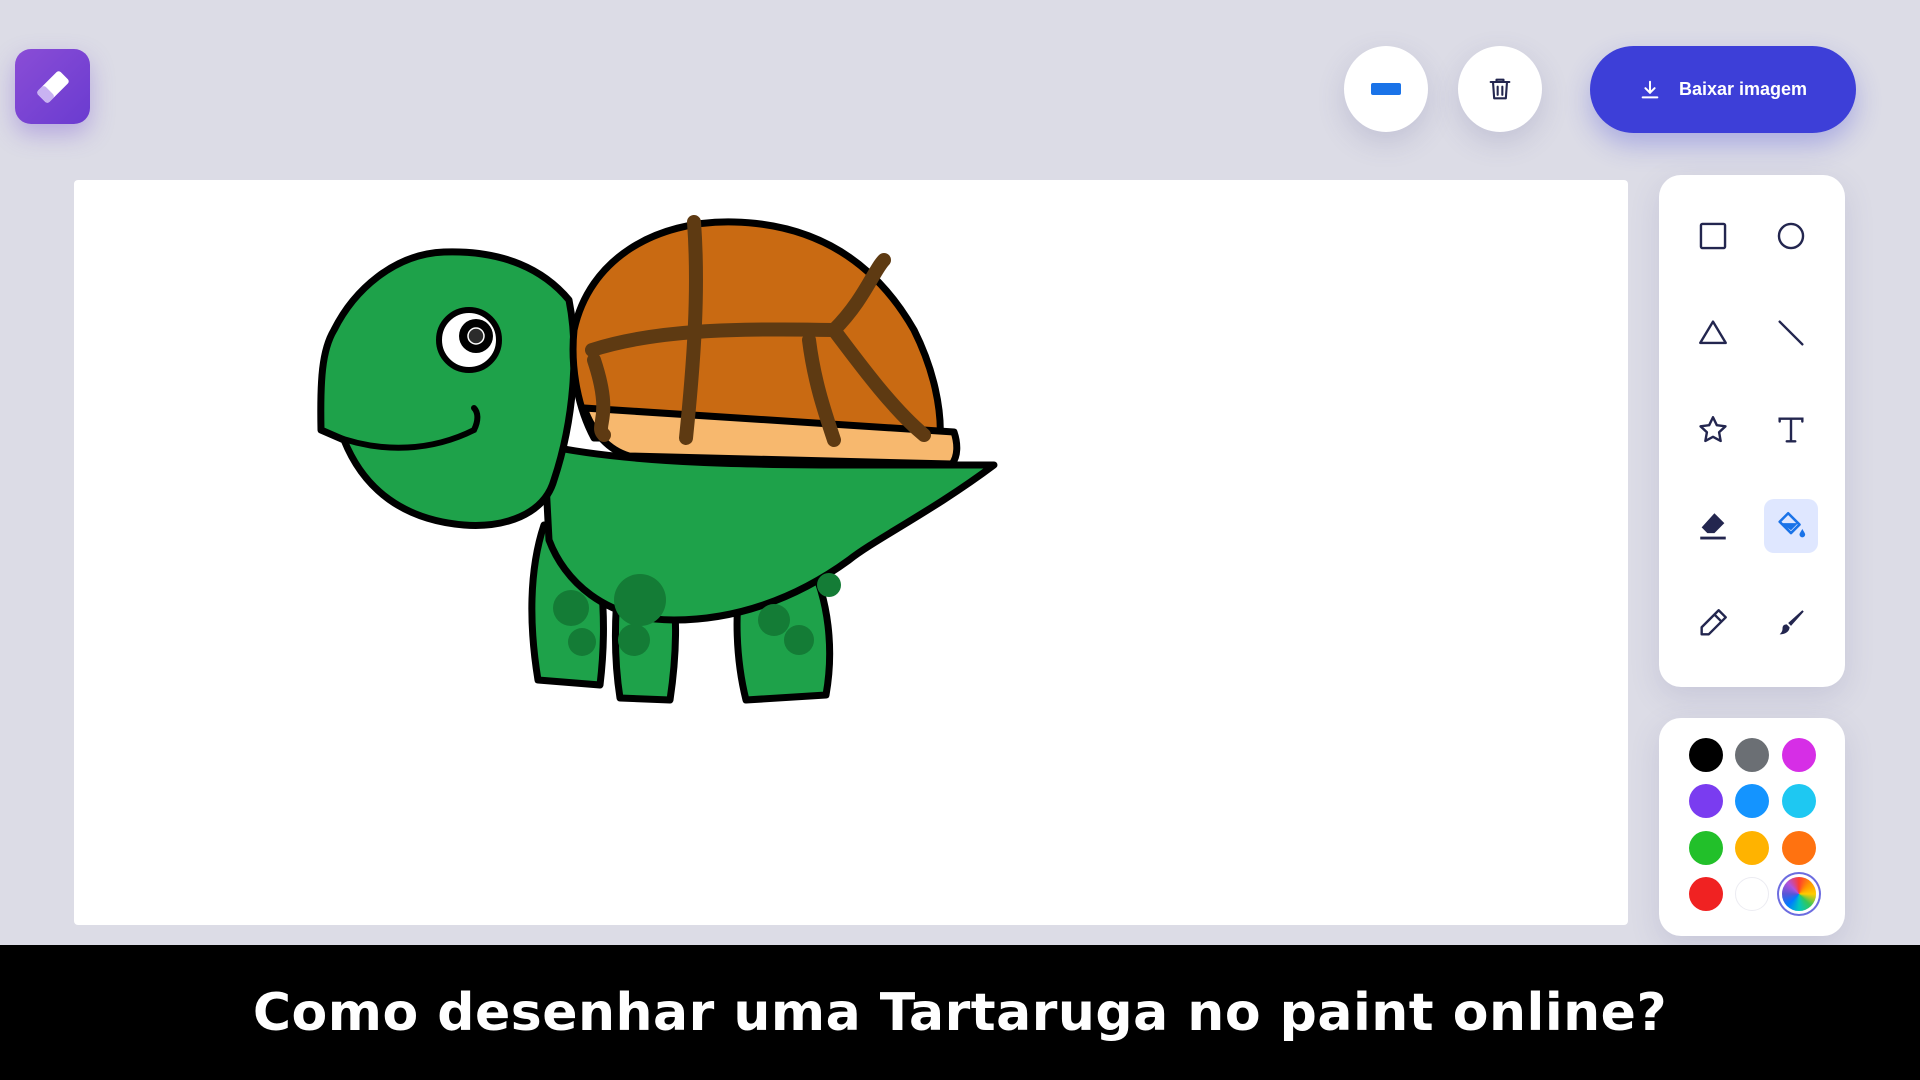 This screenshot has height=1080, width=1920. I want to click on eraser-icon, so click(1713, 526).